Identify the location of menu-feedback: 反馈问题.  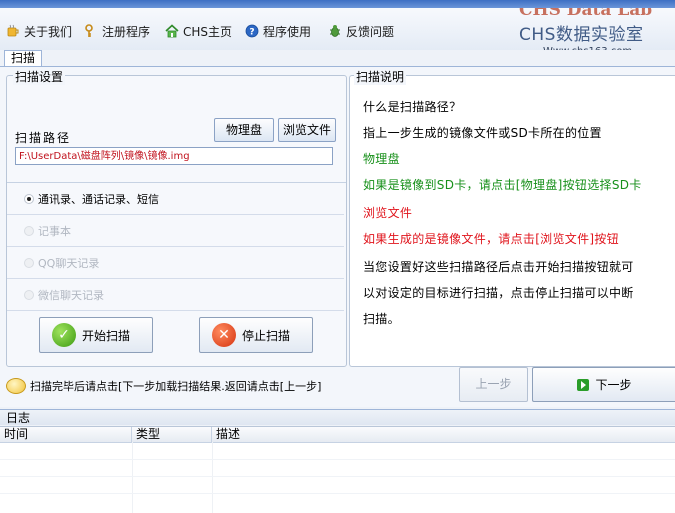
(361, 31).